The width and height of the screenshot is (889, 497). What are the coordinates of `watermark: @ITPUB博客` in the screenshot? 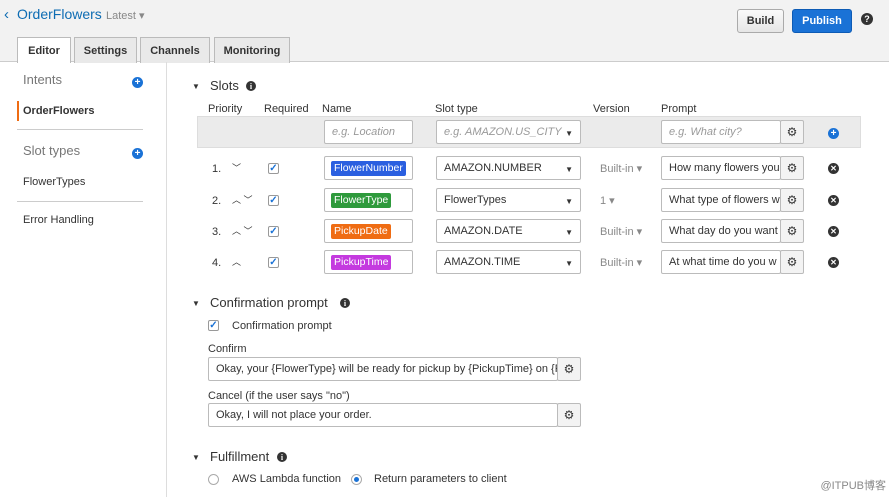 It's located at (853, 486).